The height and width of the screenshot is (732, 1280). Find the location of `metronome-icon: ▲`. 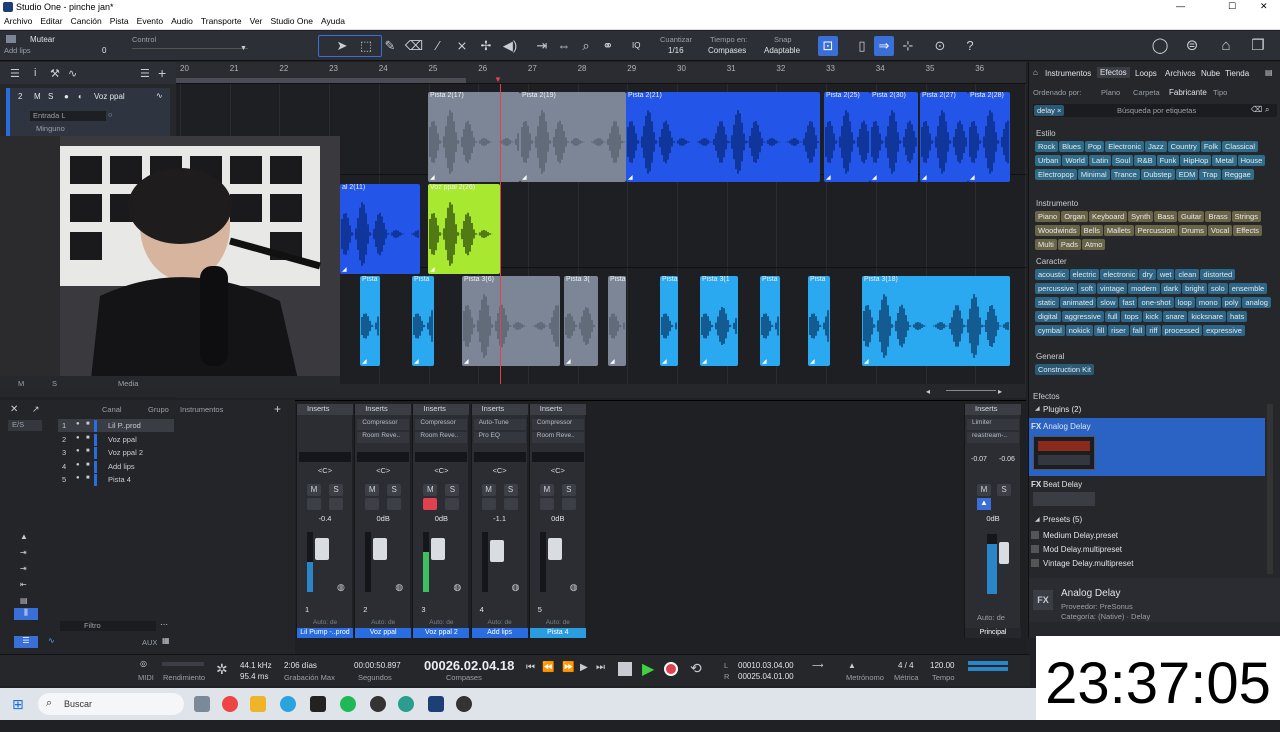

metronome-icon: ▲ is located at coordinates (852, 665).